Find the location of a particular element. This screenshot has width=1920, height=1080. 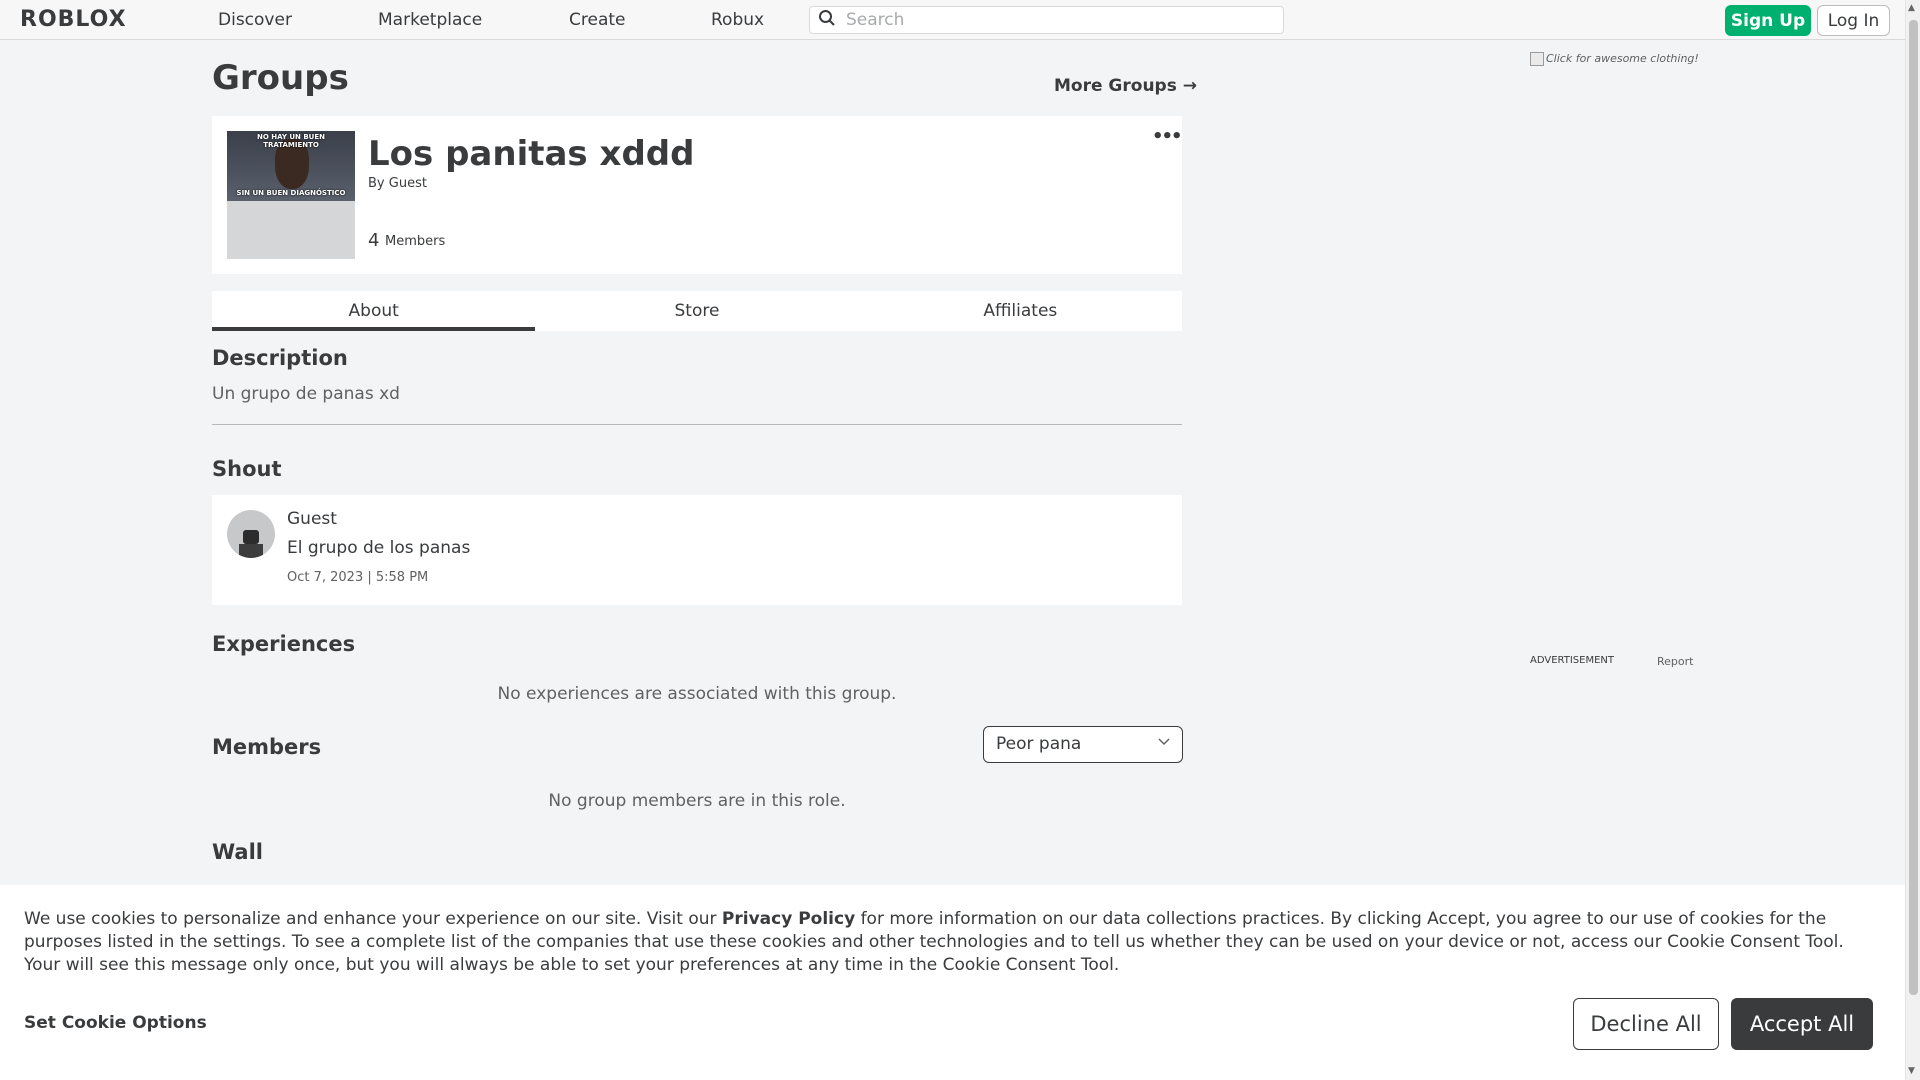

group-owner-line: By Guest is located at coordinates (397, 183).